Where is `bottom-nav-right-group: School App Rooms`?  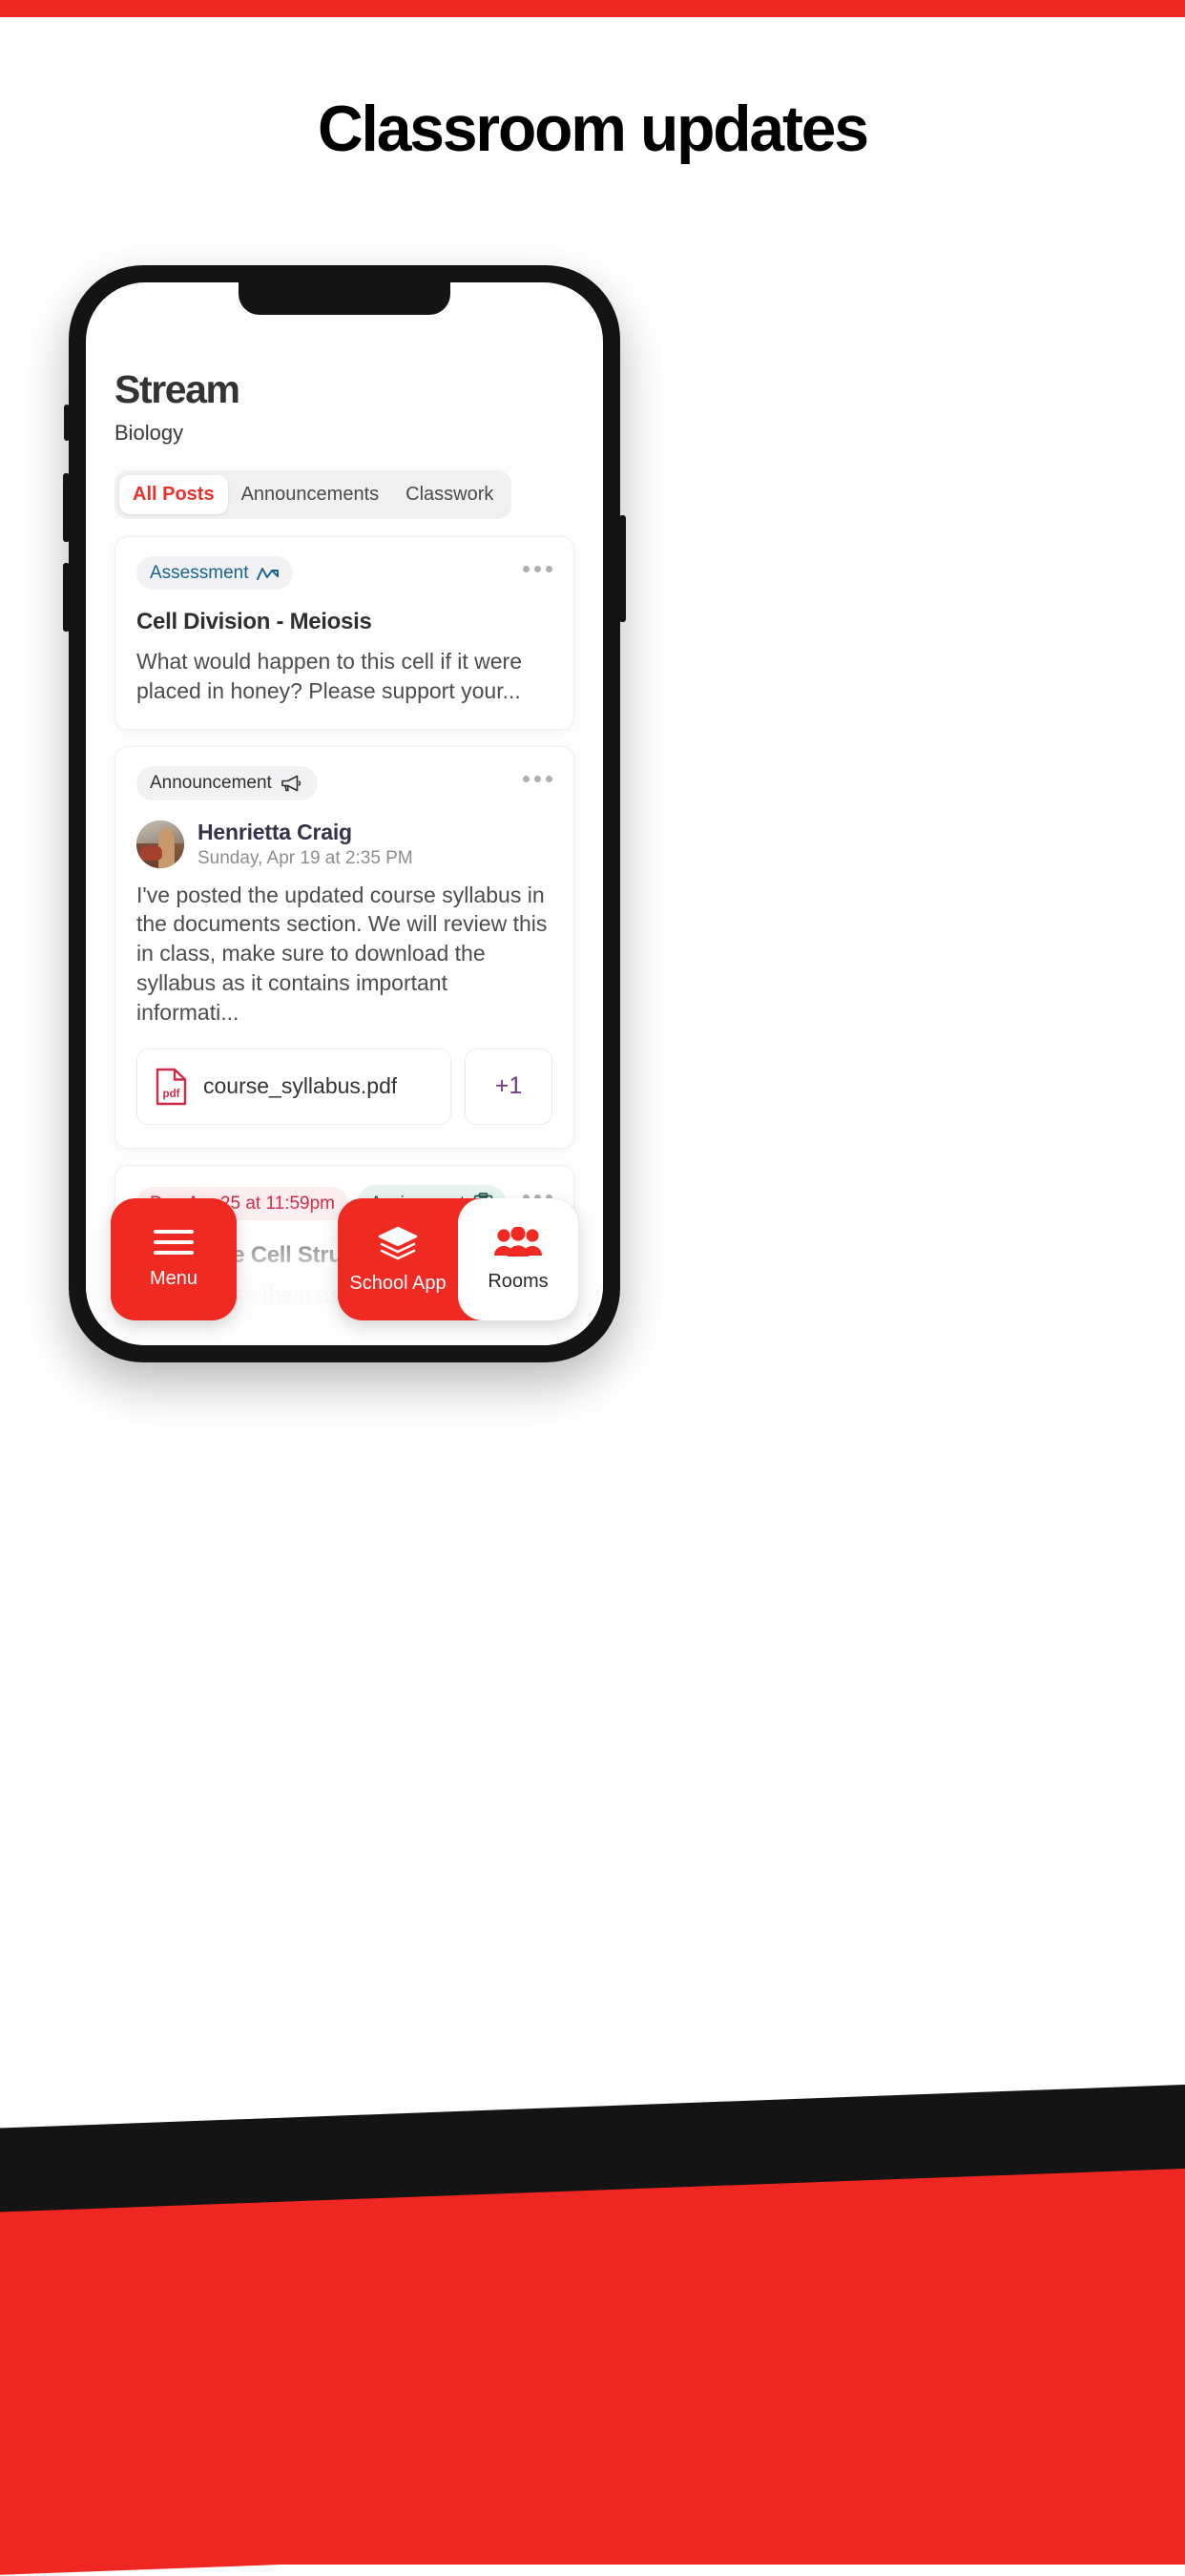
bottom-nav-right-group: School App Rooms is located at coordinates (458, 1259).